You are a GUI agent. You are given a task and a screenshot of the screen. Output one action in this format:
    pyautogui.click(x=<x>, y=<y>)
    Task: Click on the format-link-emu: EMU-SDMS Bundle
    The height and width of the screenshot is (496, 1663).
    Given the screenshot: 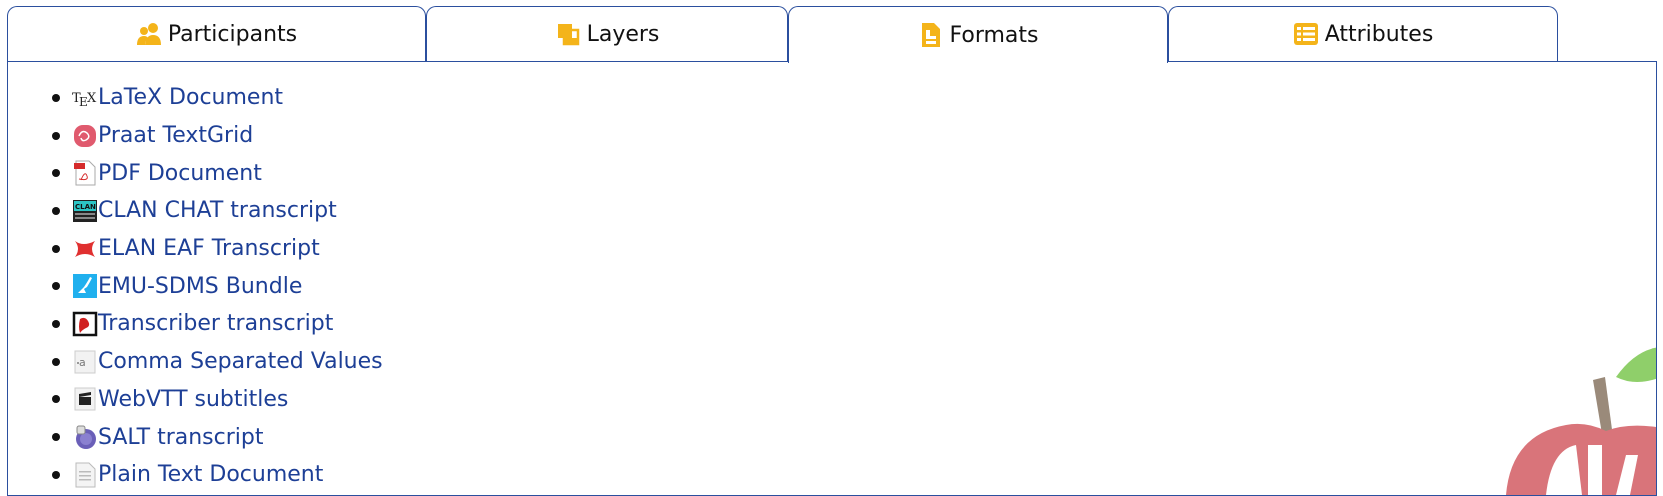 What is the action you would take?
    pyautogui.click(x=200, y=286)
    